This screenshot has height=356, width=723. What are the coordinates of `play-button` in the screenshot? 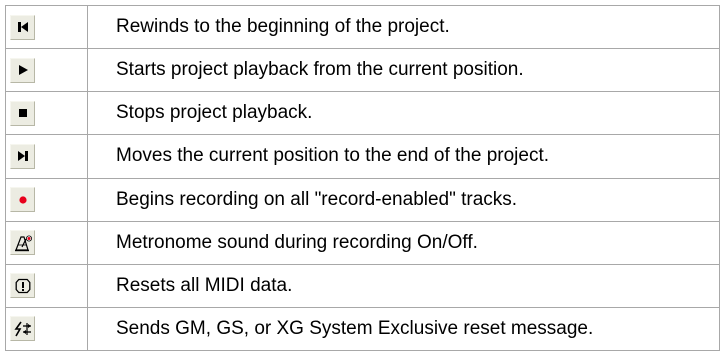 It's located at (22, 70).